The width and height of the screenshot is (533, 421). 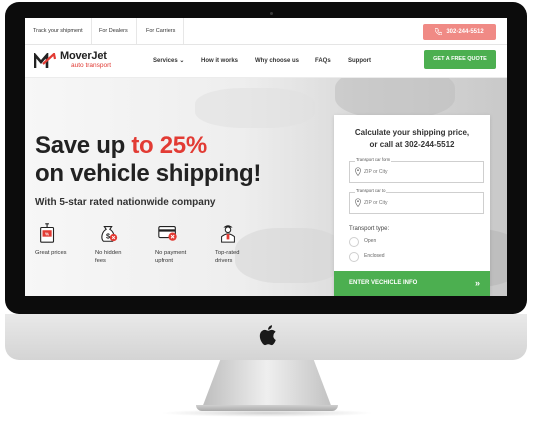 What do you see at coordinates (267, 384) in the screenshot?
I see `imac-stand` at bounding box center [267, 384].